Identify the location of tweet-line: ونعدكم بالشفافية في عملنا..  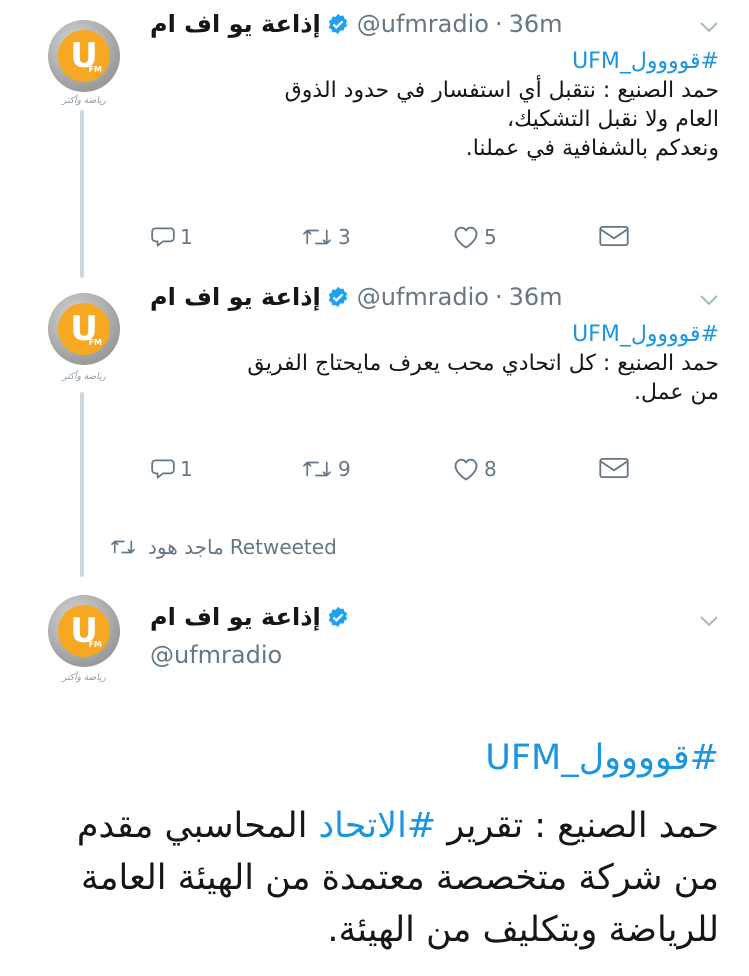
(592, 148).